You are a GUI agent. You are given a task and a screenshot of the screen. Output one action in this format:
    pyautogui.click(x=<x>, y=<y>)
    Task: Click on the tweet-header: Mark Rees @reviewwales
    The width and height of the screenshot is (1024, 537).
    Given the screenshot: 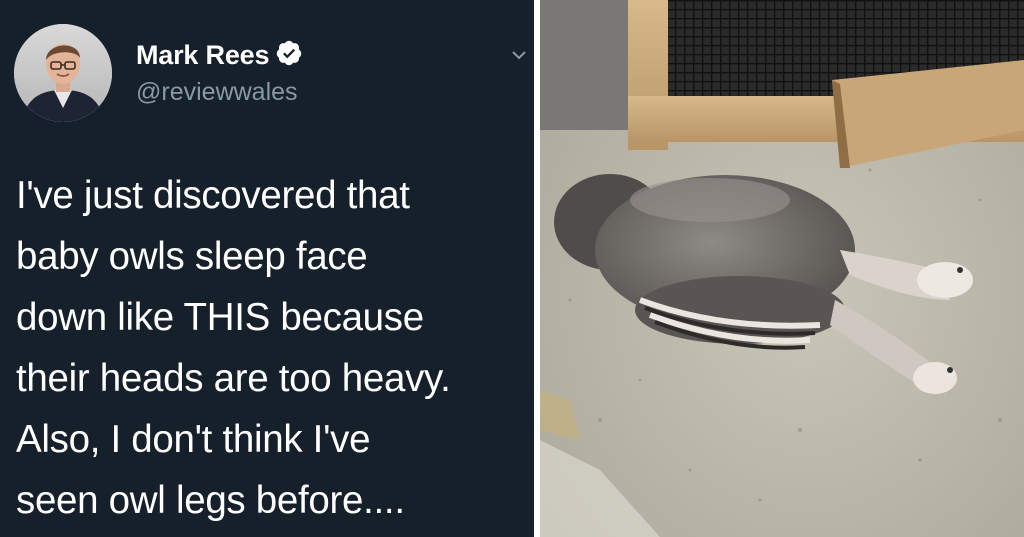 What is the action you would take?
    pyautogui.click(x=274, y=74)
    